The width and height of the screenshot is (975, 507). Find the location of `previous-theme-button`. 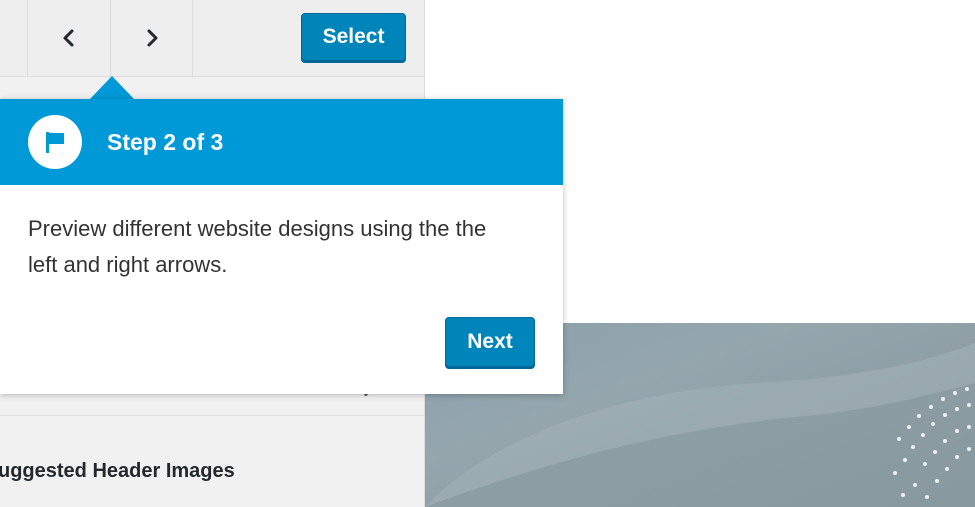

previous-theme-button is located at coordinates (68, 38).